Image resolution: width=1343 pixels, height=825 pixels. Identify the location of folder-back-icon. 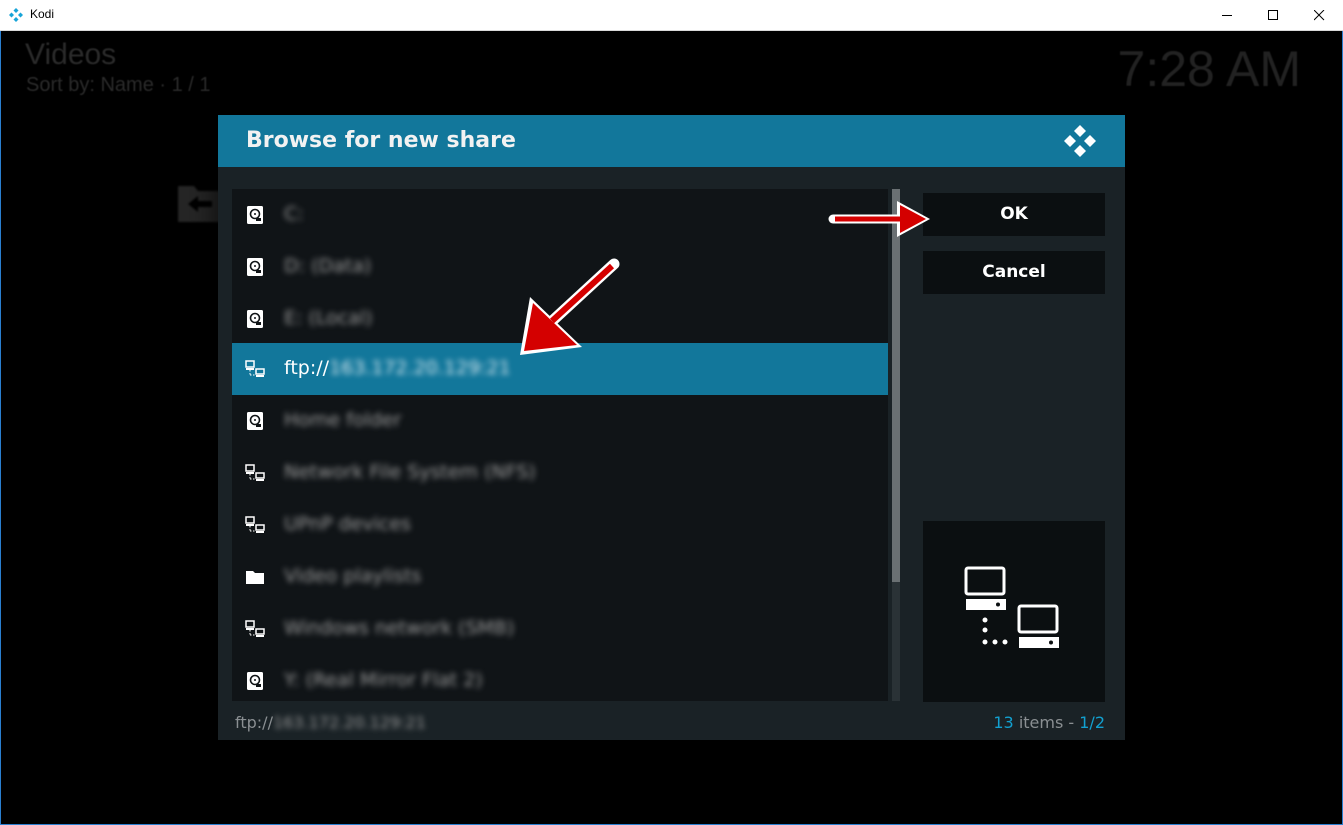
(200, 204).